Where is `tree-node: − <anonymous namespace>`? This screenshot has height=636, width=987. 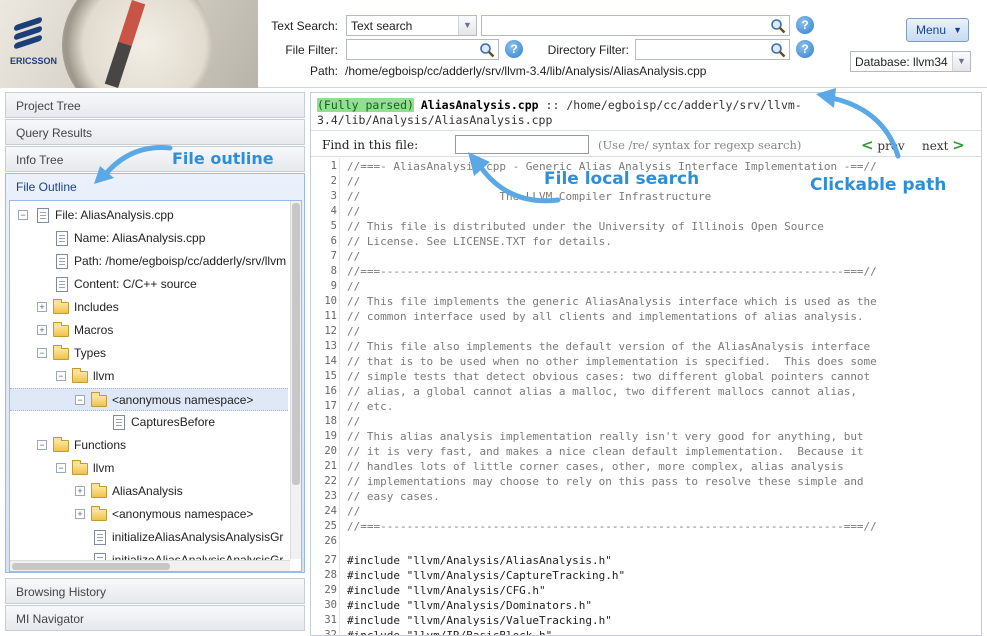 tree-node: − <anonymous namespace> is located at coordinates (149, 399).